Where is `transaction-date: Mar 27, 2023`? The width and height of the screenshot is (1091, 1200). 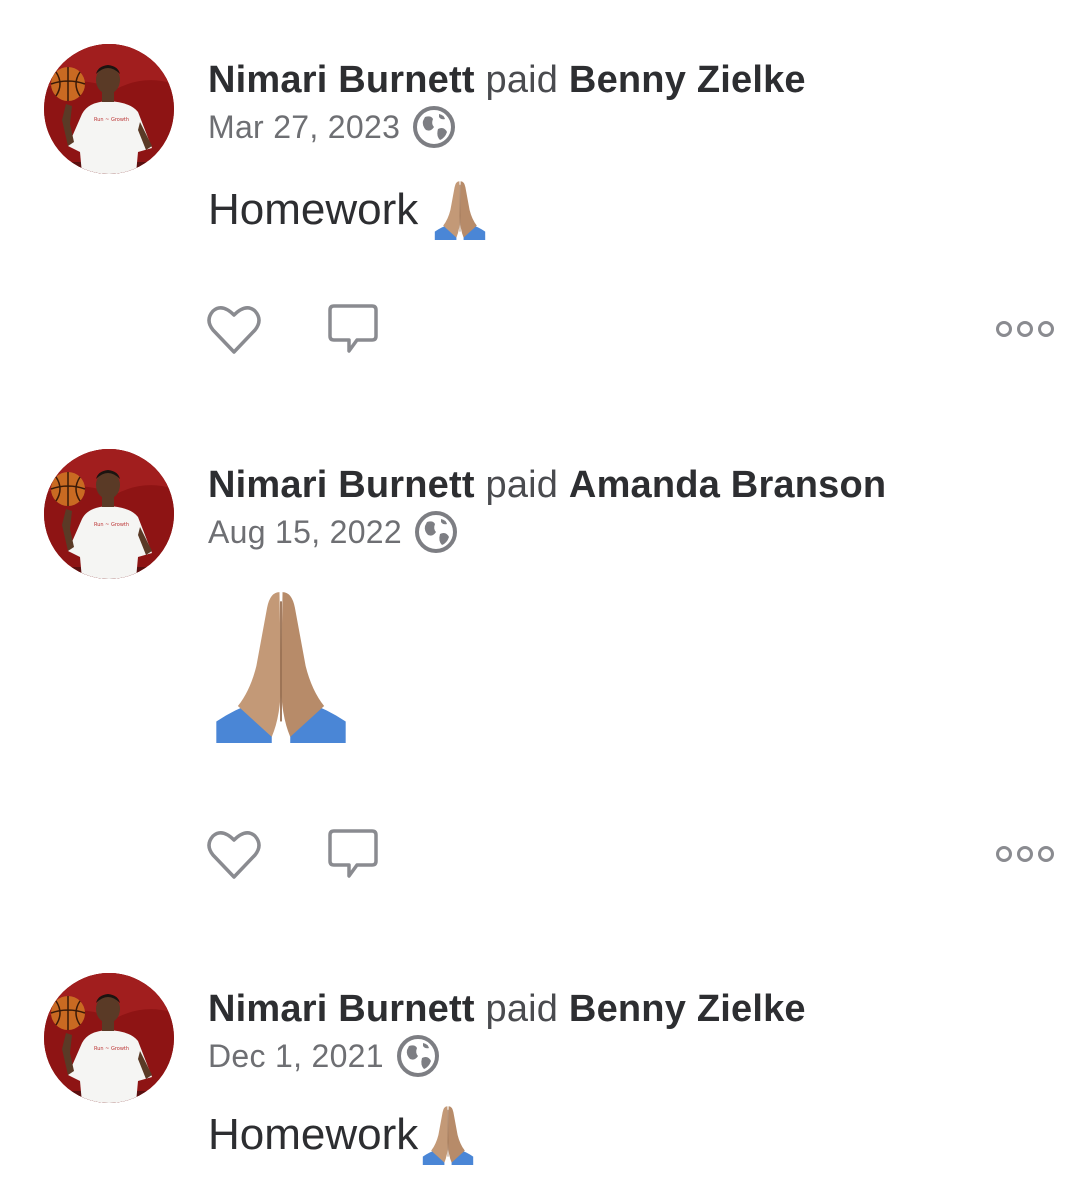
transaction-date: Mar 27, 2023 is located at coordinates (304, 127).